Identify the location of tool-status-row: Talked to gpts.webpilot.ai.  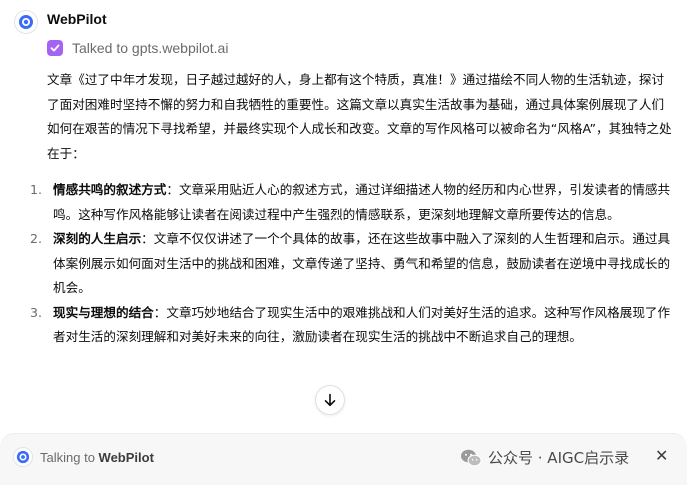
(137, 48).